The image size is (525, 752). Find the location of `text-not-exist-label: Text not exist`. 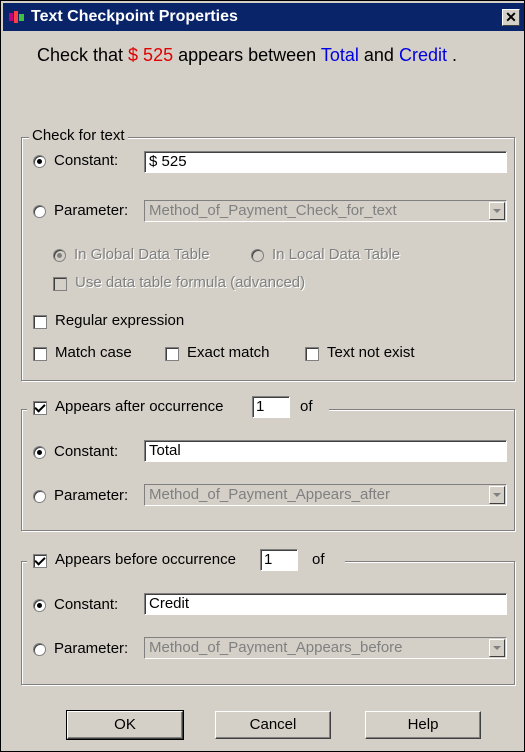

text-not-exist-label: Text not exist is located at coordinates (371, 352).